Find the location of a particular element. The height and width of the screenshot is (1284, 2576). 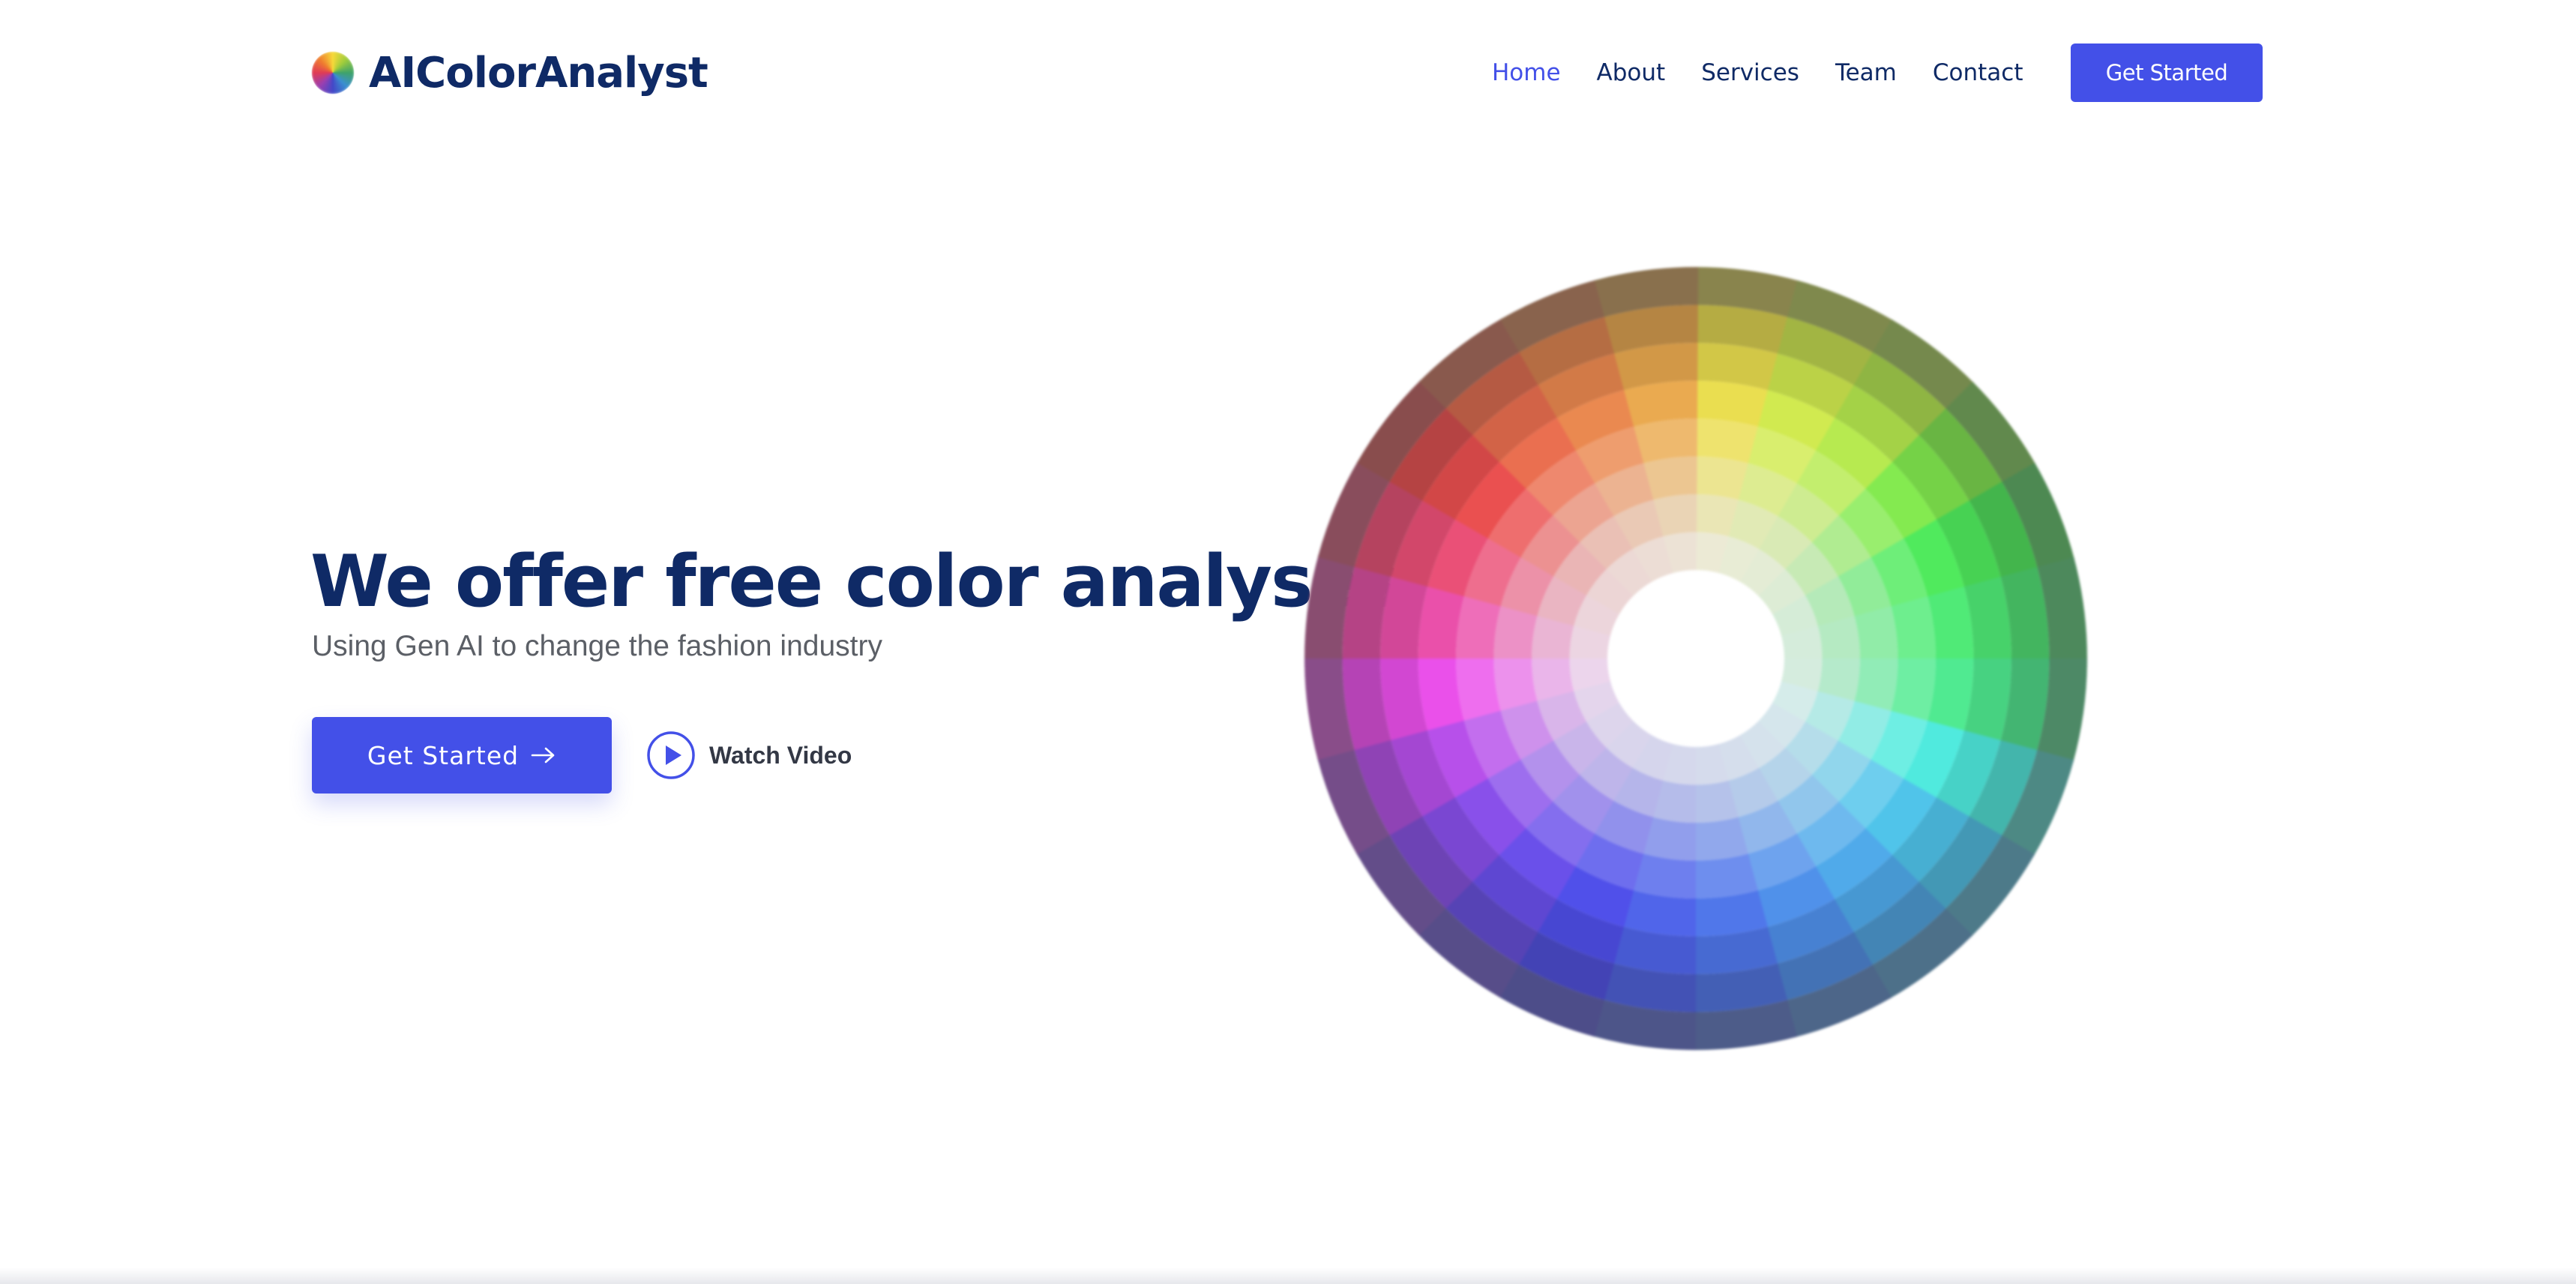

arrow-right-icon is located at coordinates (543, 755).